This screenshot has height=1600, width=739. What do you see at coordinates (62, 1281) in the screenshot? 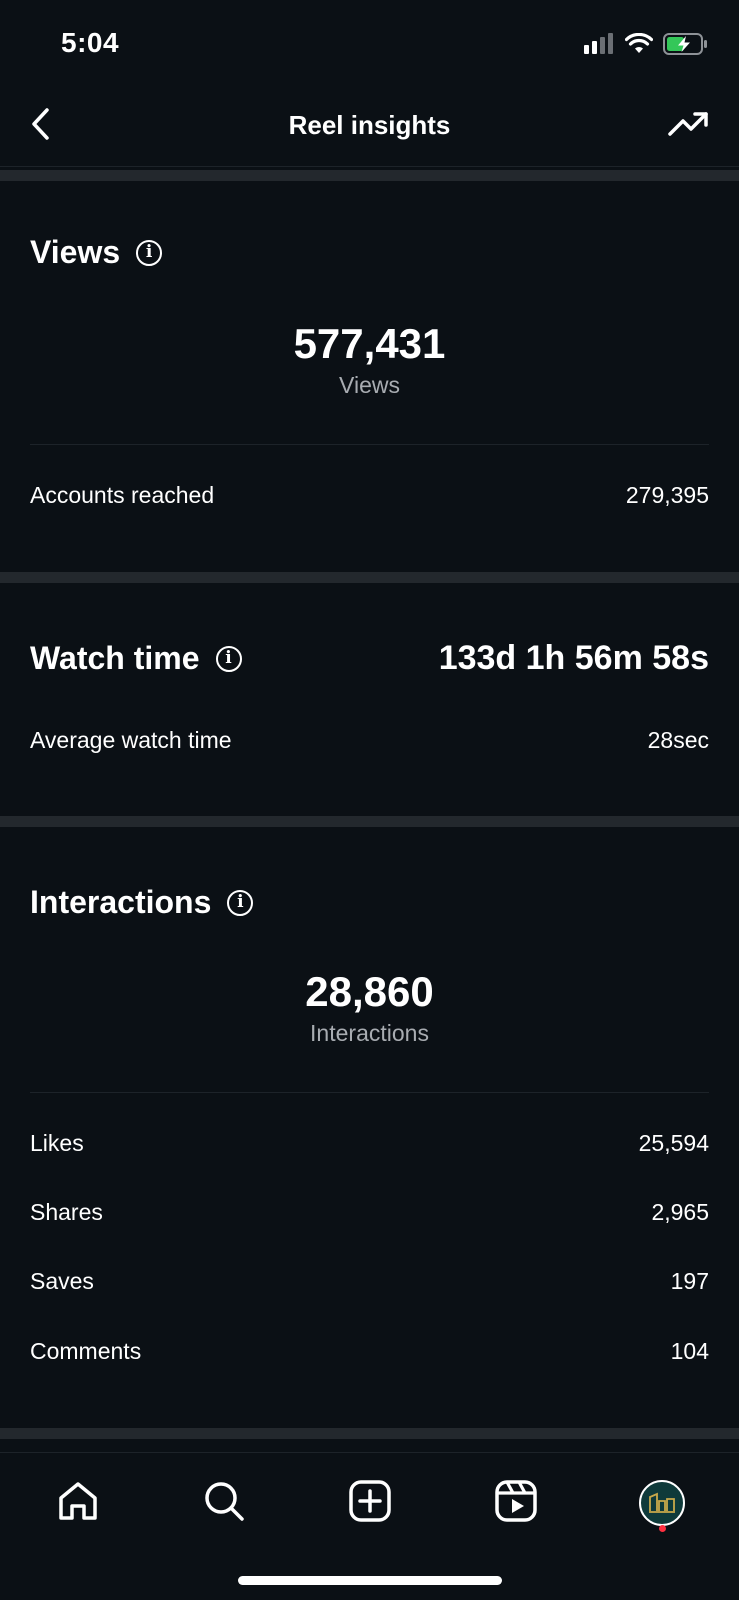
I see `row-label: Saves` at bounding box center [62, 1281].